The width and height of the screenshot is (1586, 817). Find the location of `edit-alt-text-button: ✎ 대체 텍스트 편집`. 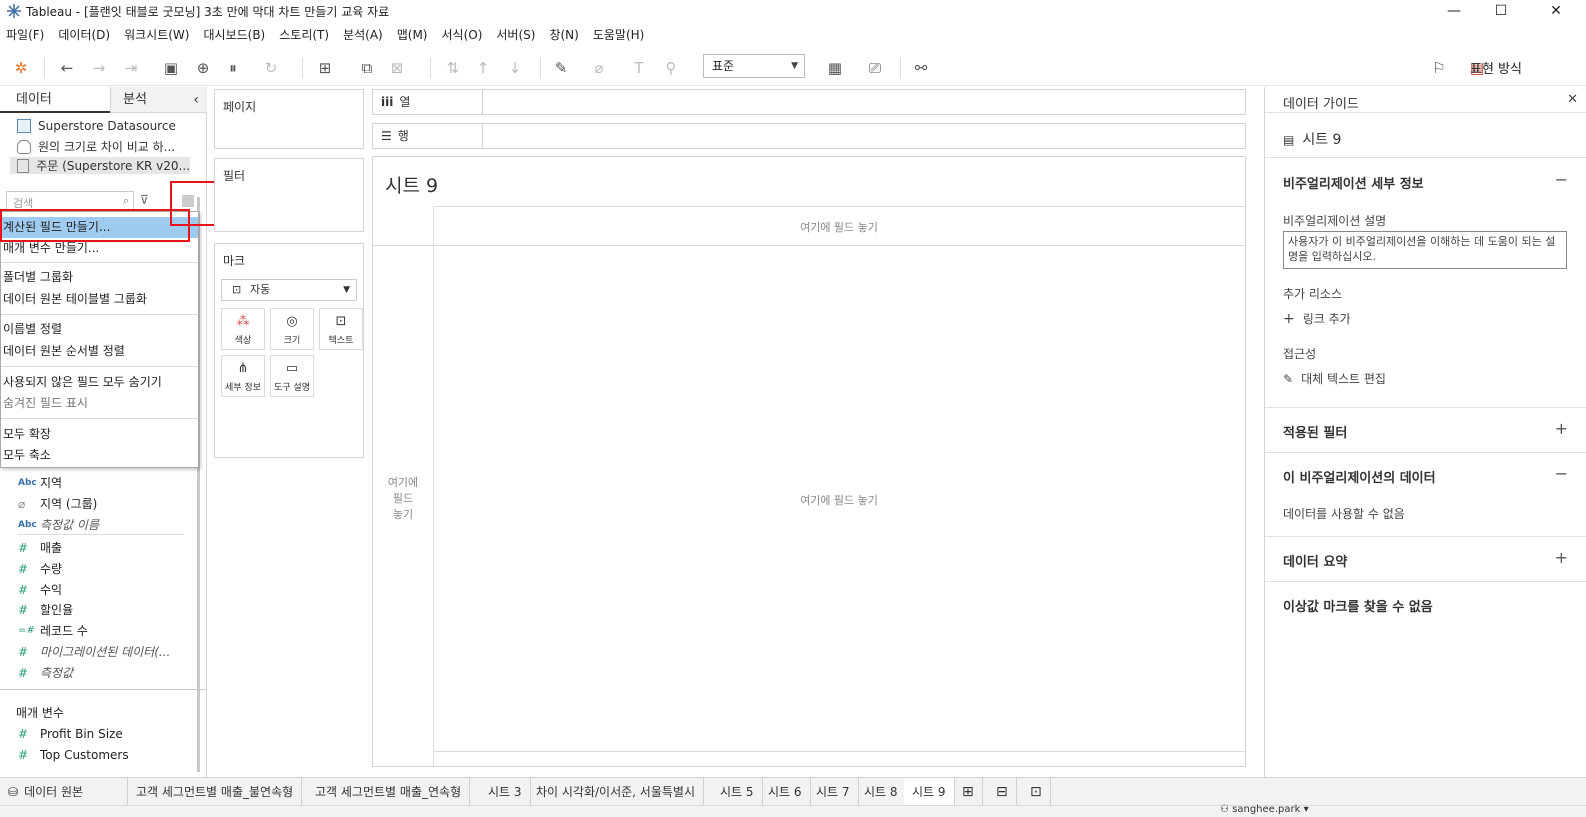

edit-alt-text-button: ✎ 대체 텍스트 편집 is located at coordinates (1334, 378).